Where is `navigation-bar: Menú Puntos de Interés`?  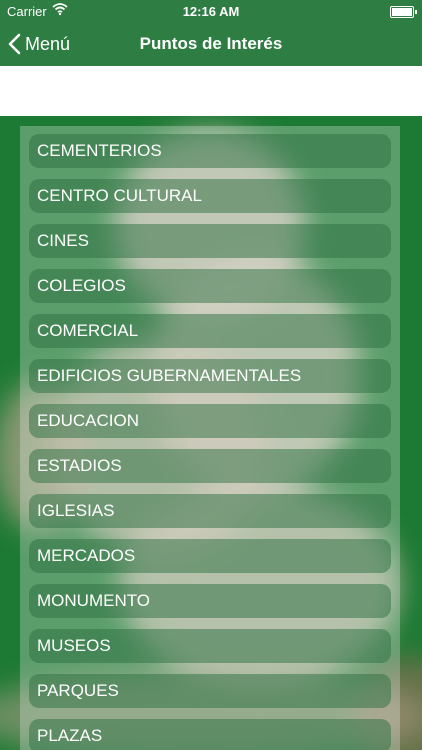
navigation-bar: Menú Puntos de Interés is located at coordinates (211, 44).